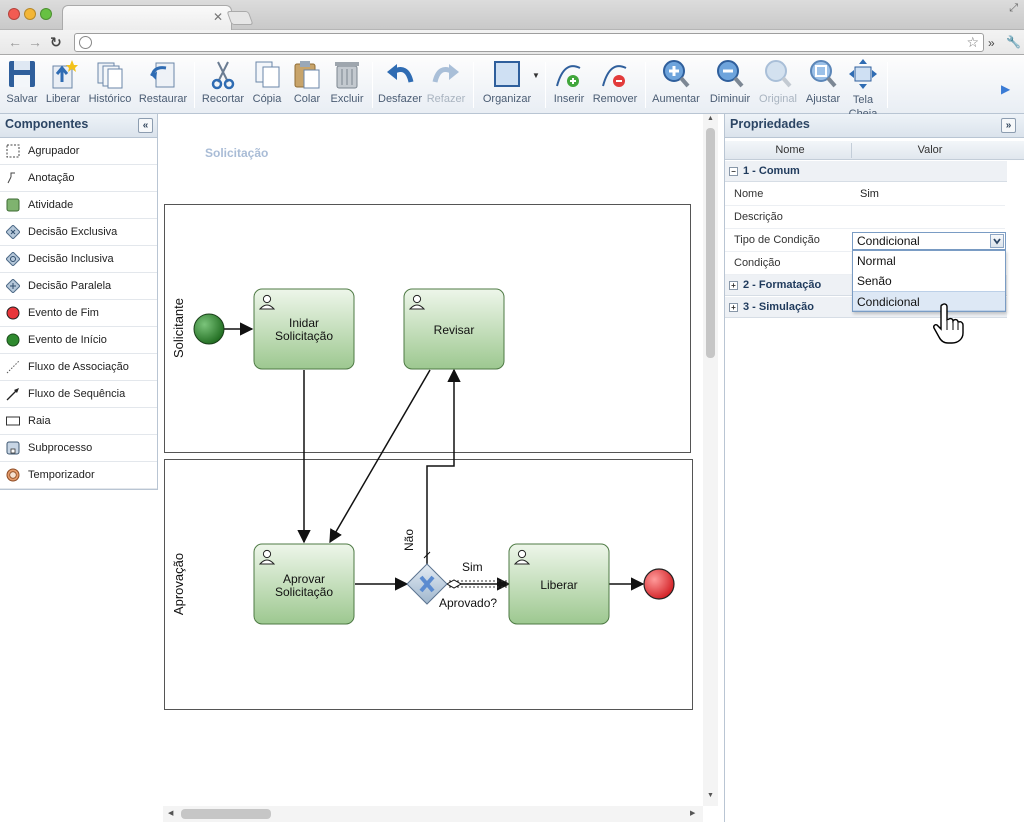 The image size is (1024, 825). What do you see at coordinates (929, 241) in the screenshot?
I see `condition-type-select: Condicional` at bounding box center [929, 241].